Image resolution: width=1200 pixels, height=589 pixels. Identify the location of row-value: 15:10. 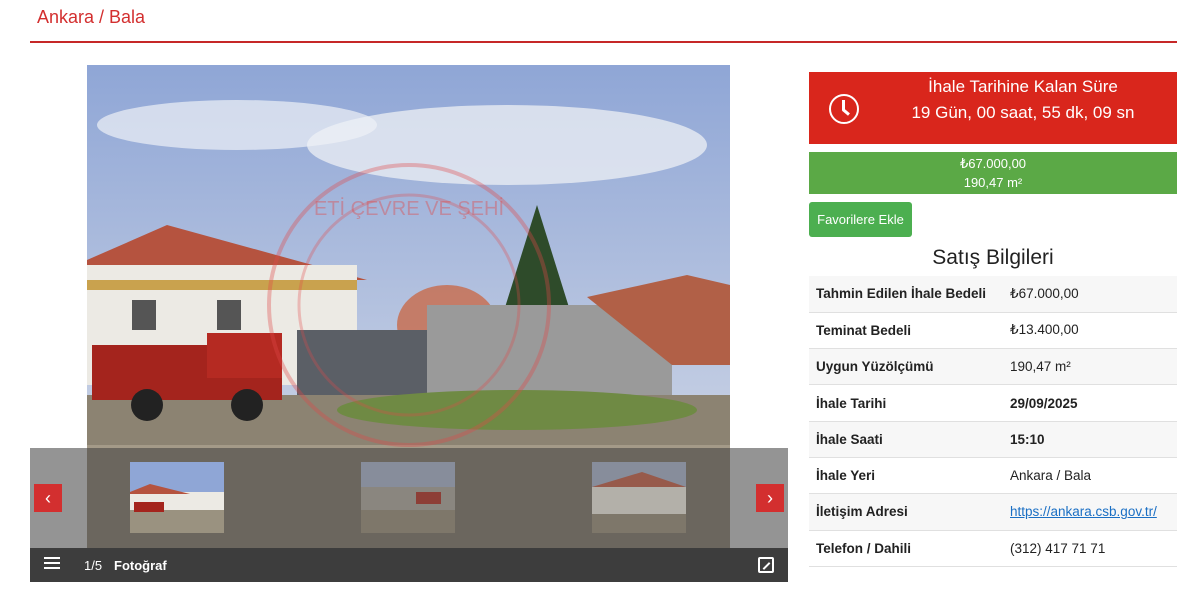
(1090, 439).